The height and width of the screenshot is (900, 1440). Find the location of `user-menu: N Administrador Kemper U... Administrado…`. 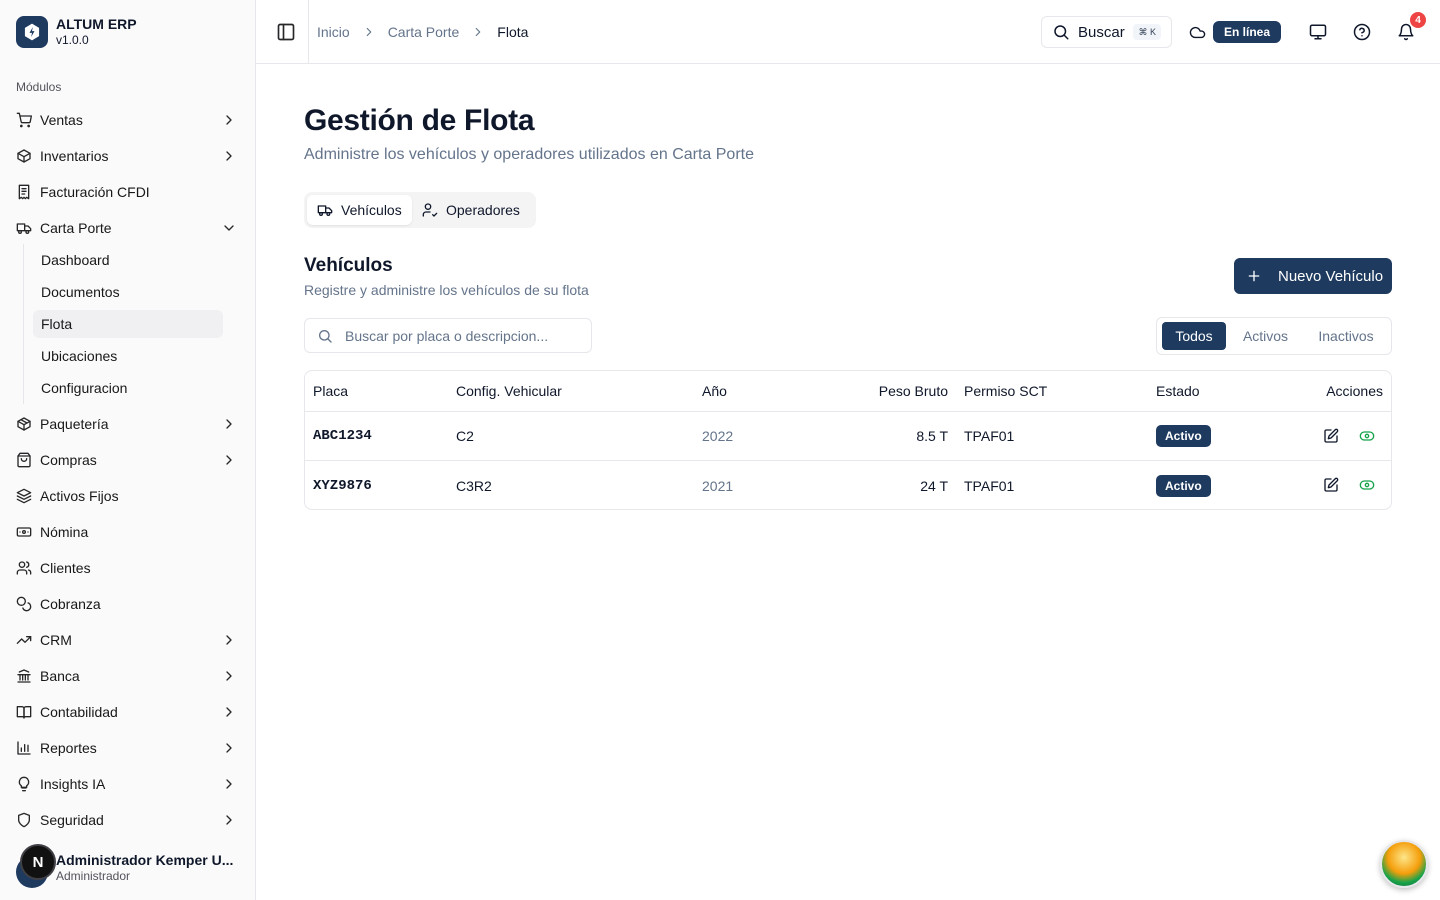

user-menu: N Administrador Kemper U... Administrado… is located at coordinates (131, 866).